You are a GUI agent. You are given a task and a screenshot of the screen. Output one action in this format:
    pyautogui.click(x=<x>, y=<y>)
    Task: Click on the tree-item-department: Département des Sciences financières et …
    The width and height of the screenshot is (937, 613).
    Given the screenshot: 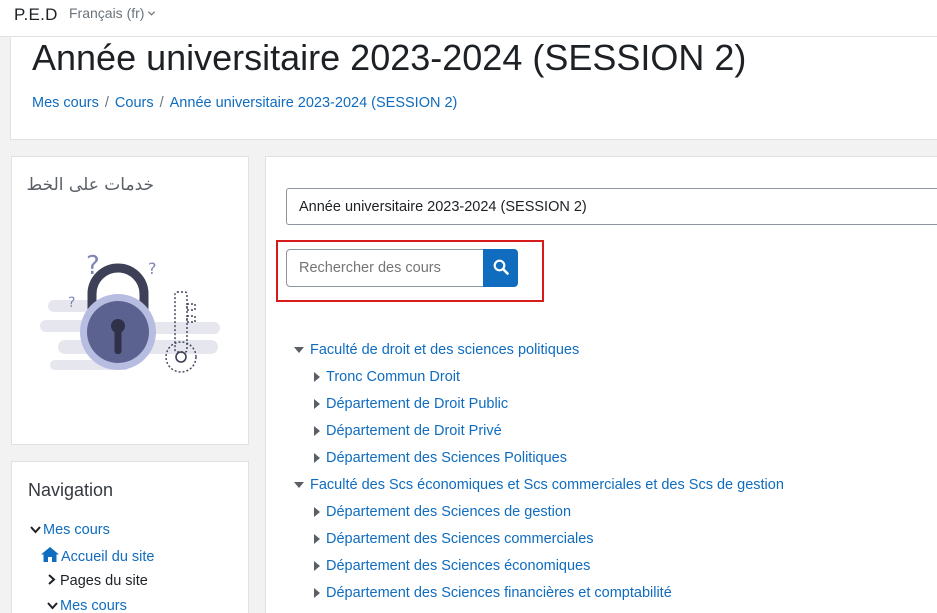 What is the action you would take?
    pyautogui.click(x=493, y=593)
    